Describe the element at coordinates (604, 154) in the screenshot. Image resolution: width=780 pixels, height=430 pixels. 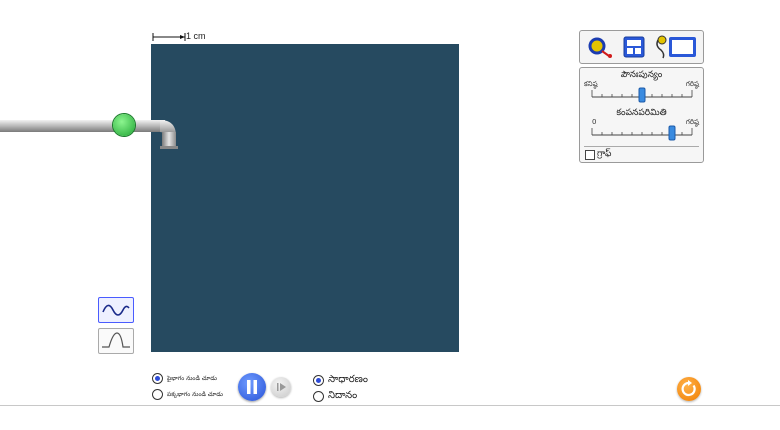
I see `graph-checkbox-label: గ్రాఫ్` at that location.